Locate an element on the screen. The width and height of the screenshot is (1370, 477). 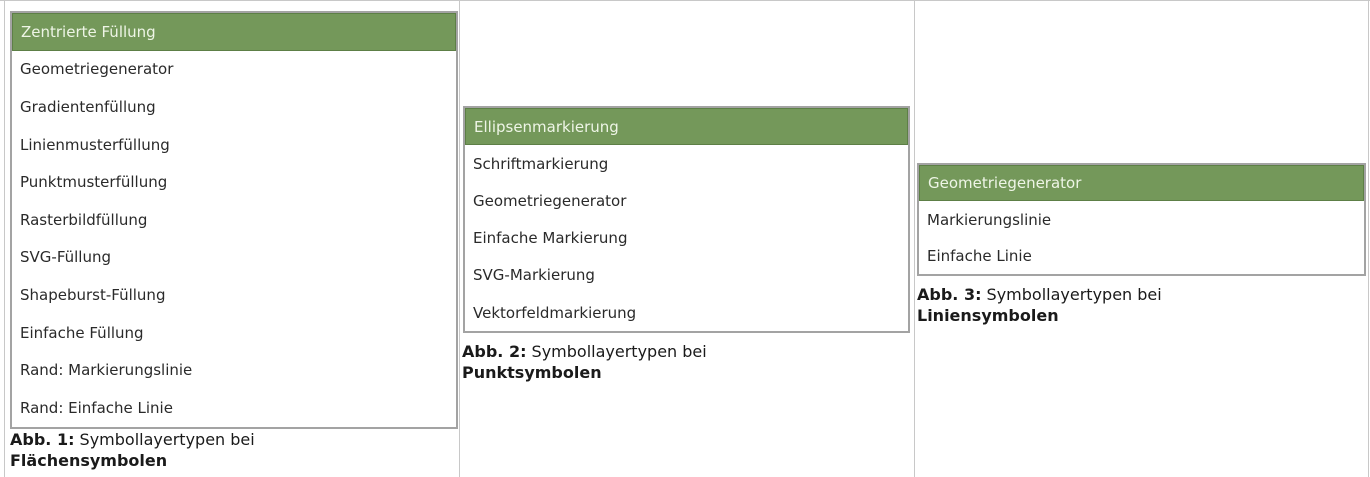
list-item: Schriftmarkierung is located at coordinates (686, 163).